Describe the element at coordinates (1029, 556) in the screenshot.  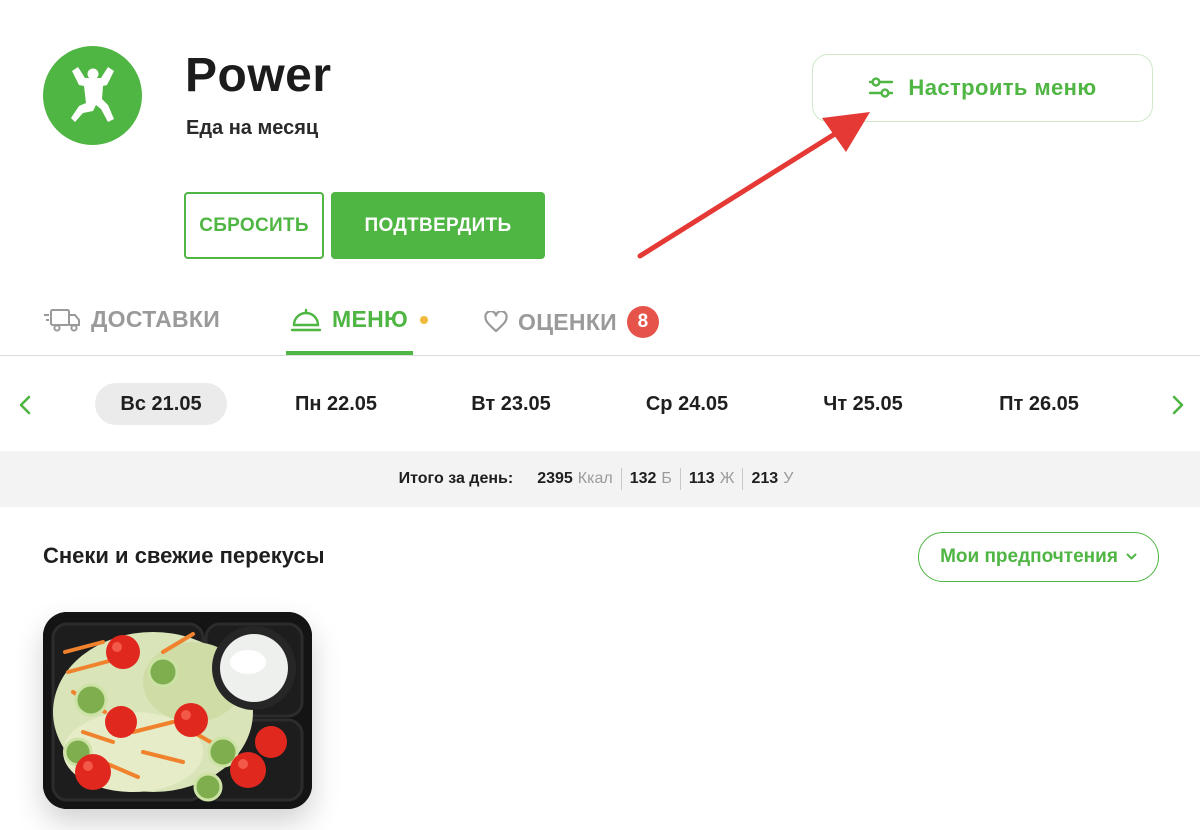
I see `preferences-label: Мои предпочтения` at that location.